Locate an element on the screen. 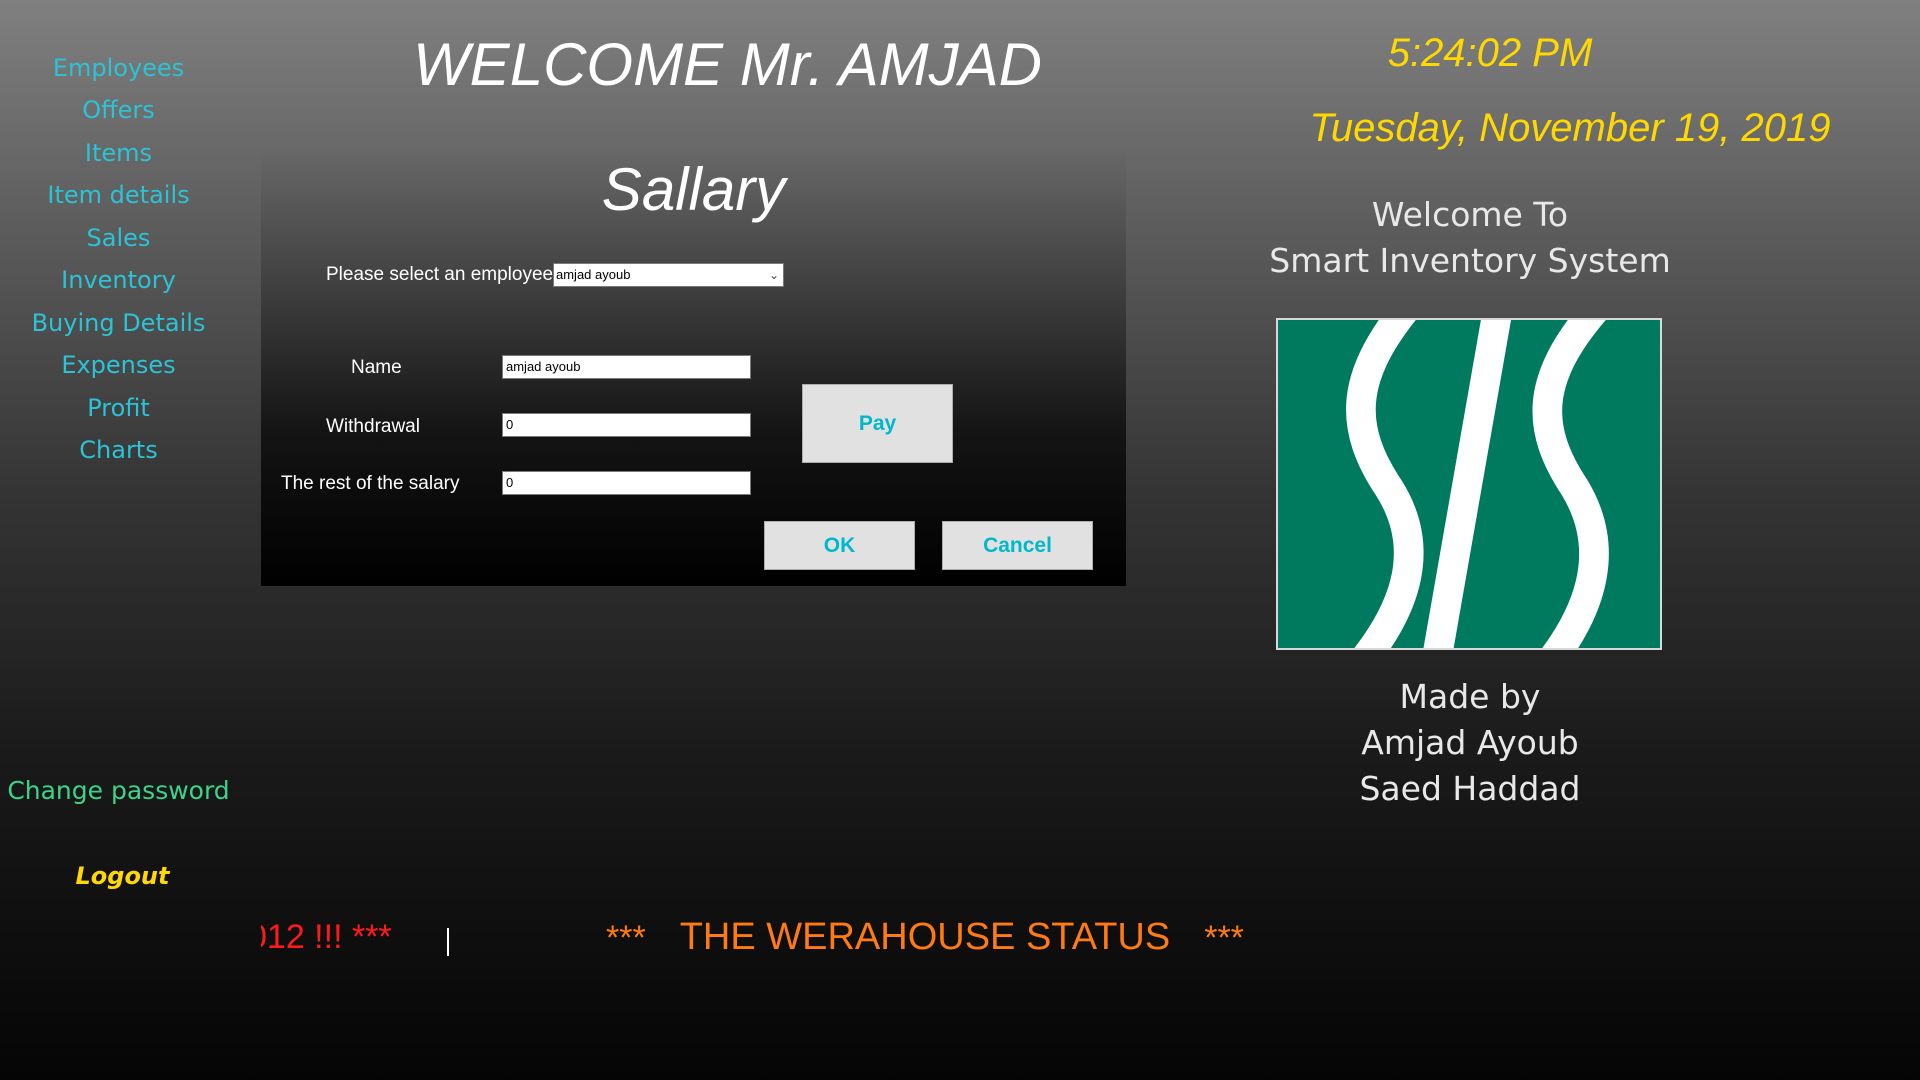 Image resolution: width=1920 pixels, height=1080 pixels. sis-logo-icon is located at coordinates (1469, 484).